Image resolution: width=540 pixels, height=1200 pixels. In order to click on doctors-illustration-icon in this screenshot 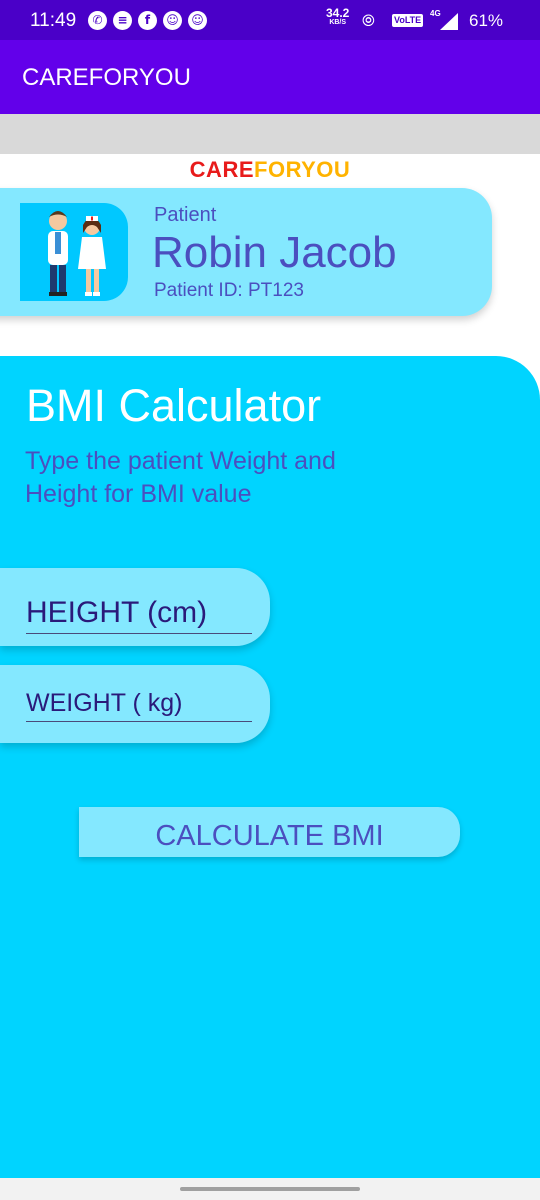, I will do `click(77, 253)`.